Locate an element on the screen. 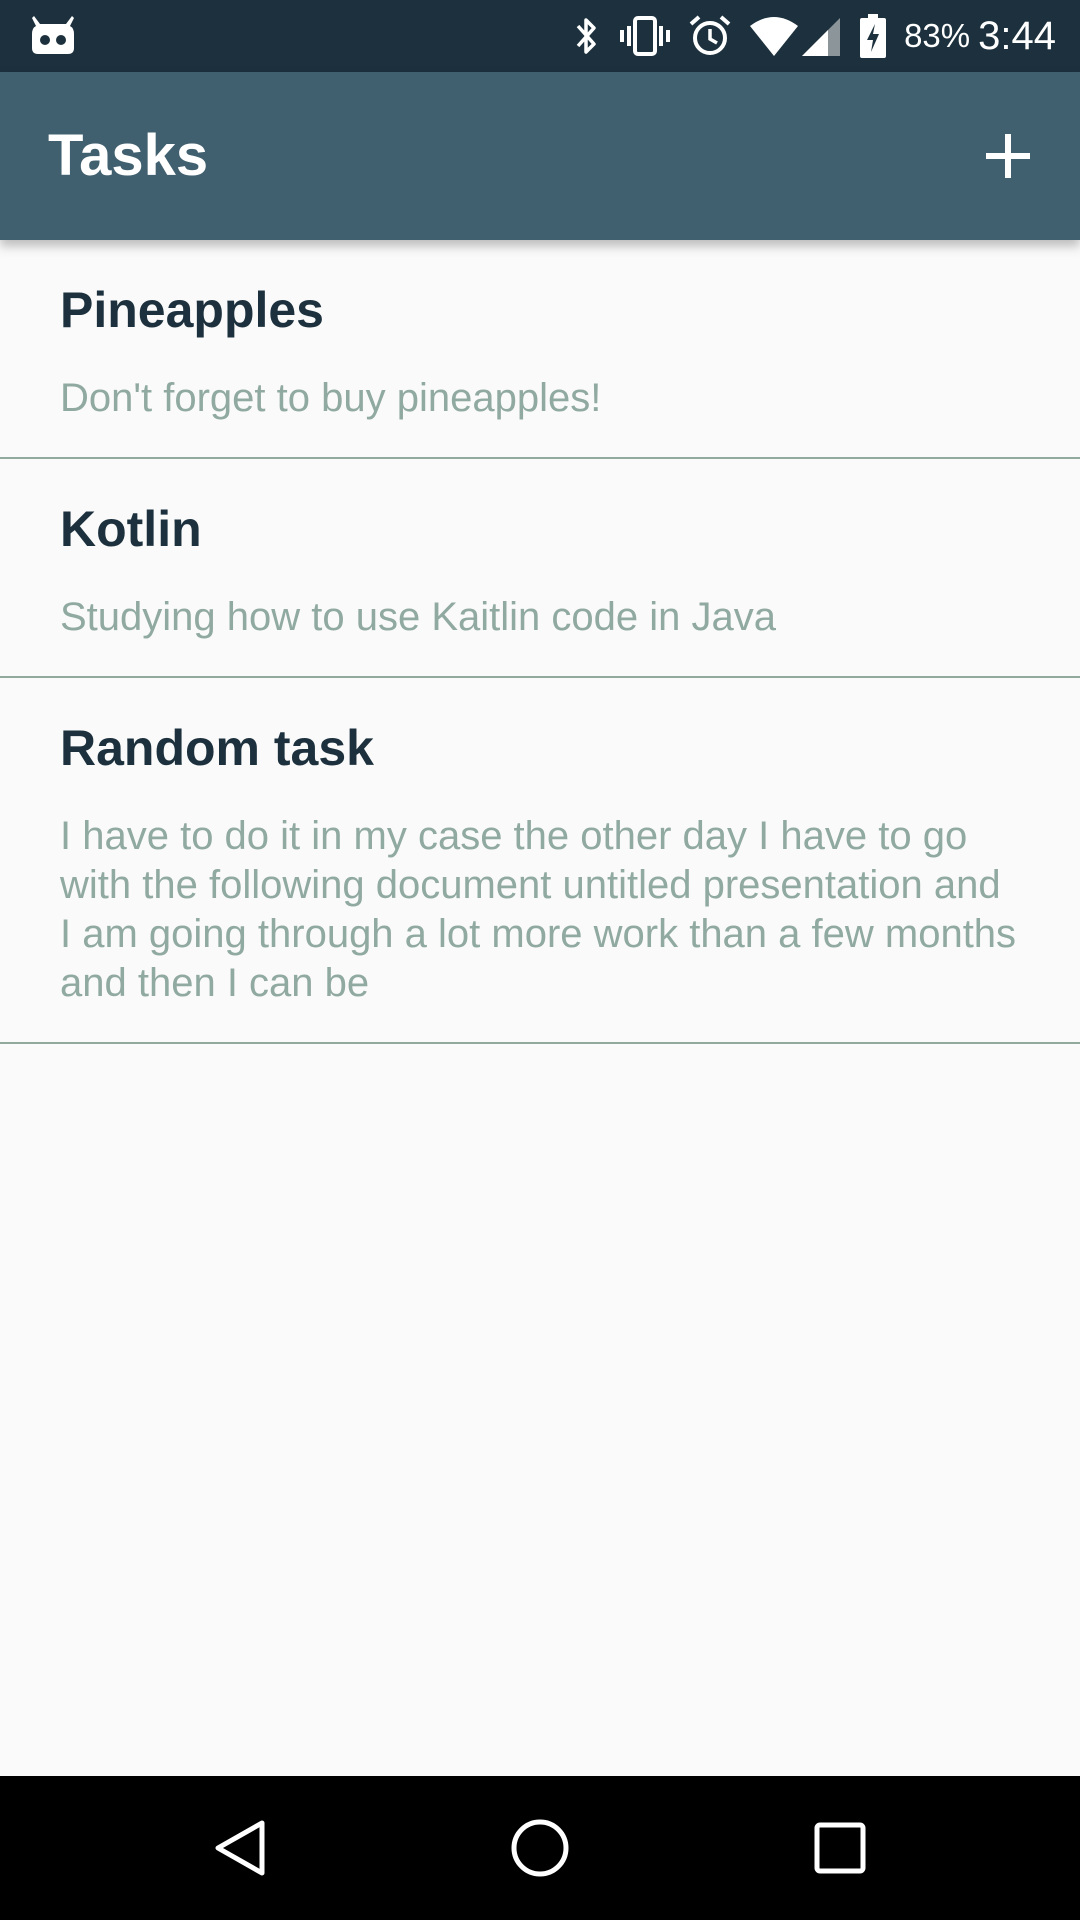 The height and width of the screenshot is (1920, 1080). plus-icon is located at coordinates (1008, 156).